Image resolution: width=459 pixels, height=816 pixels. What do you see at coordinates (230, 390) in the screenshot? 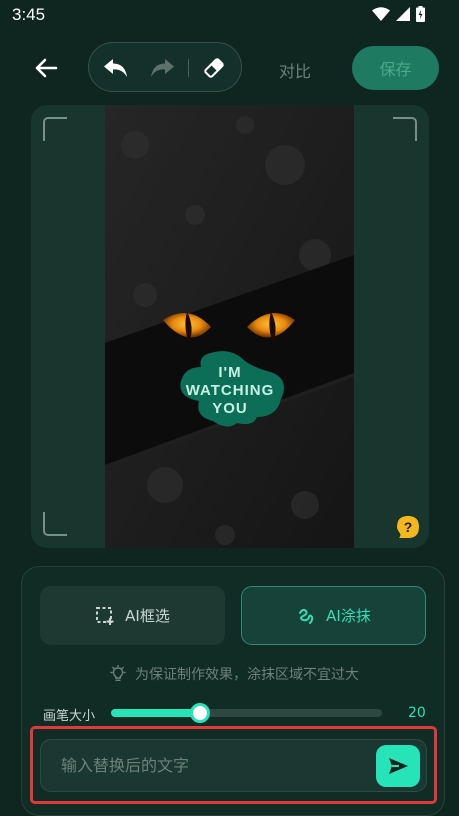
I see `sticker-text-line2: WATCHING` at bounding box center [230, 390].